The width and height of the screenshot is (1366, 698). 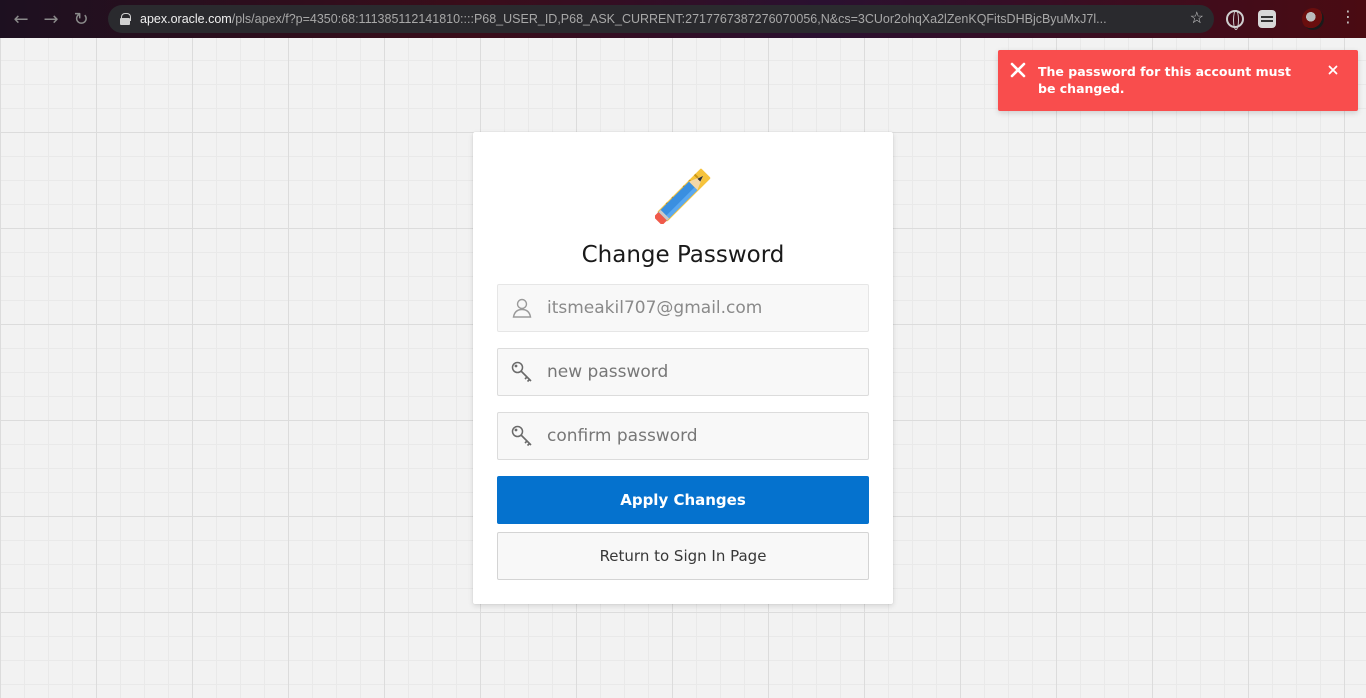 I want to click on page-title: Change Password, so click(x=683, y=255).